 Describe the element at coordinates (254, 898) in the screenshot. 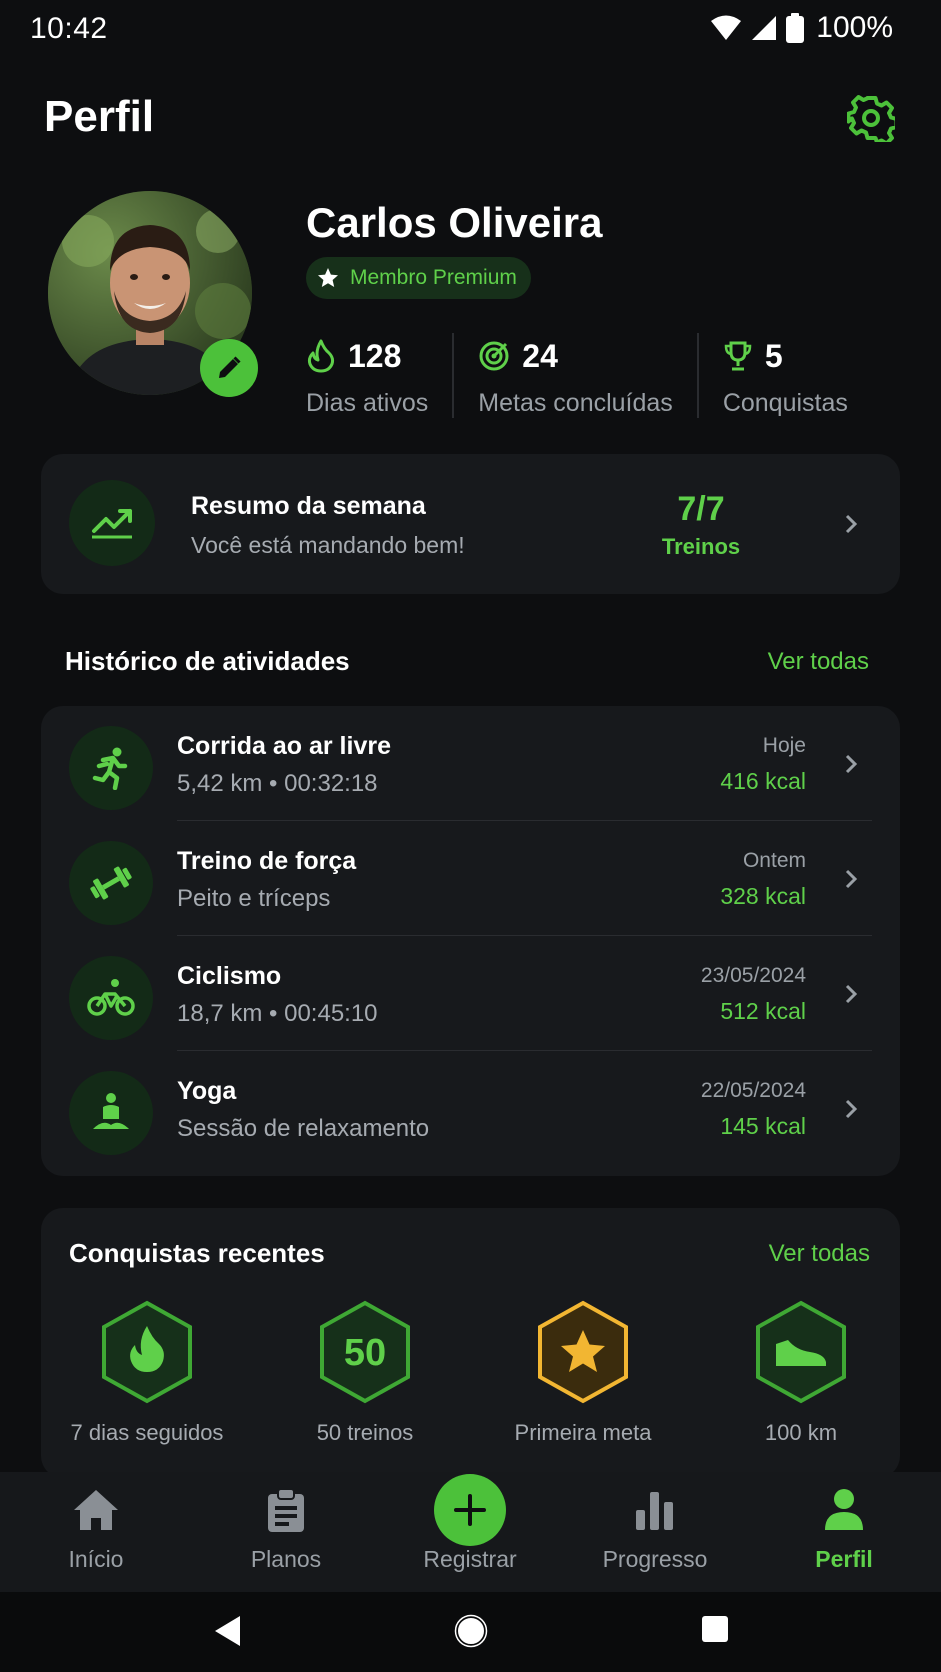

I see `activity-detail: Peito e tríceps` at that location.